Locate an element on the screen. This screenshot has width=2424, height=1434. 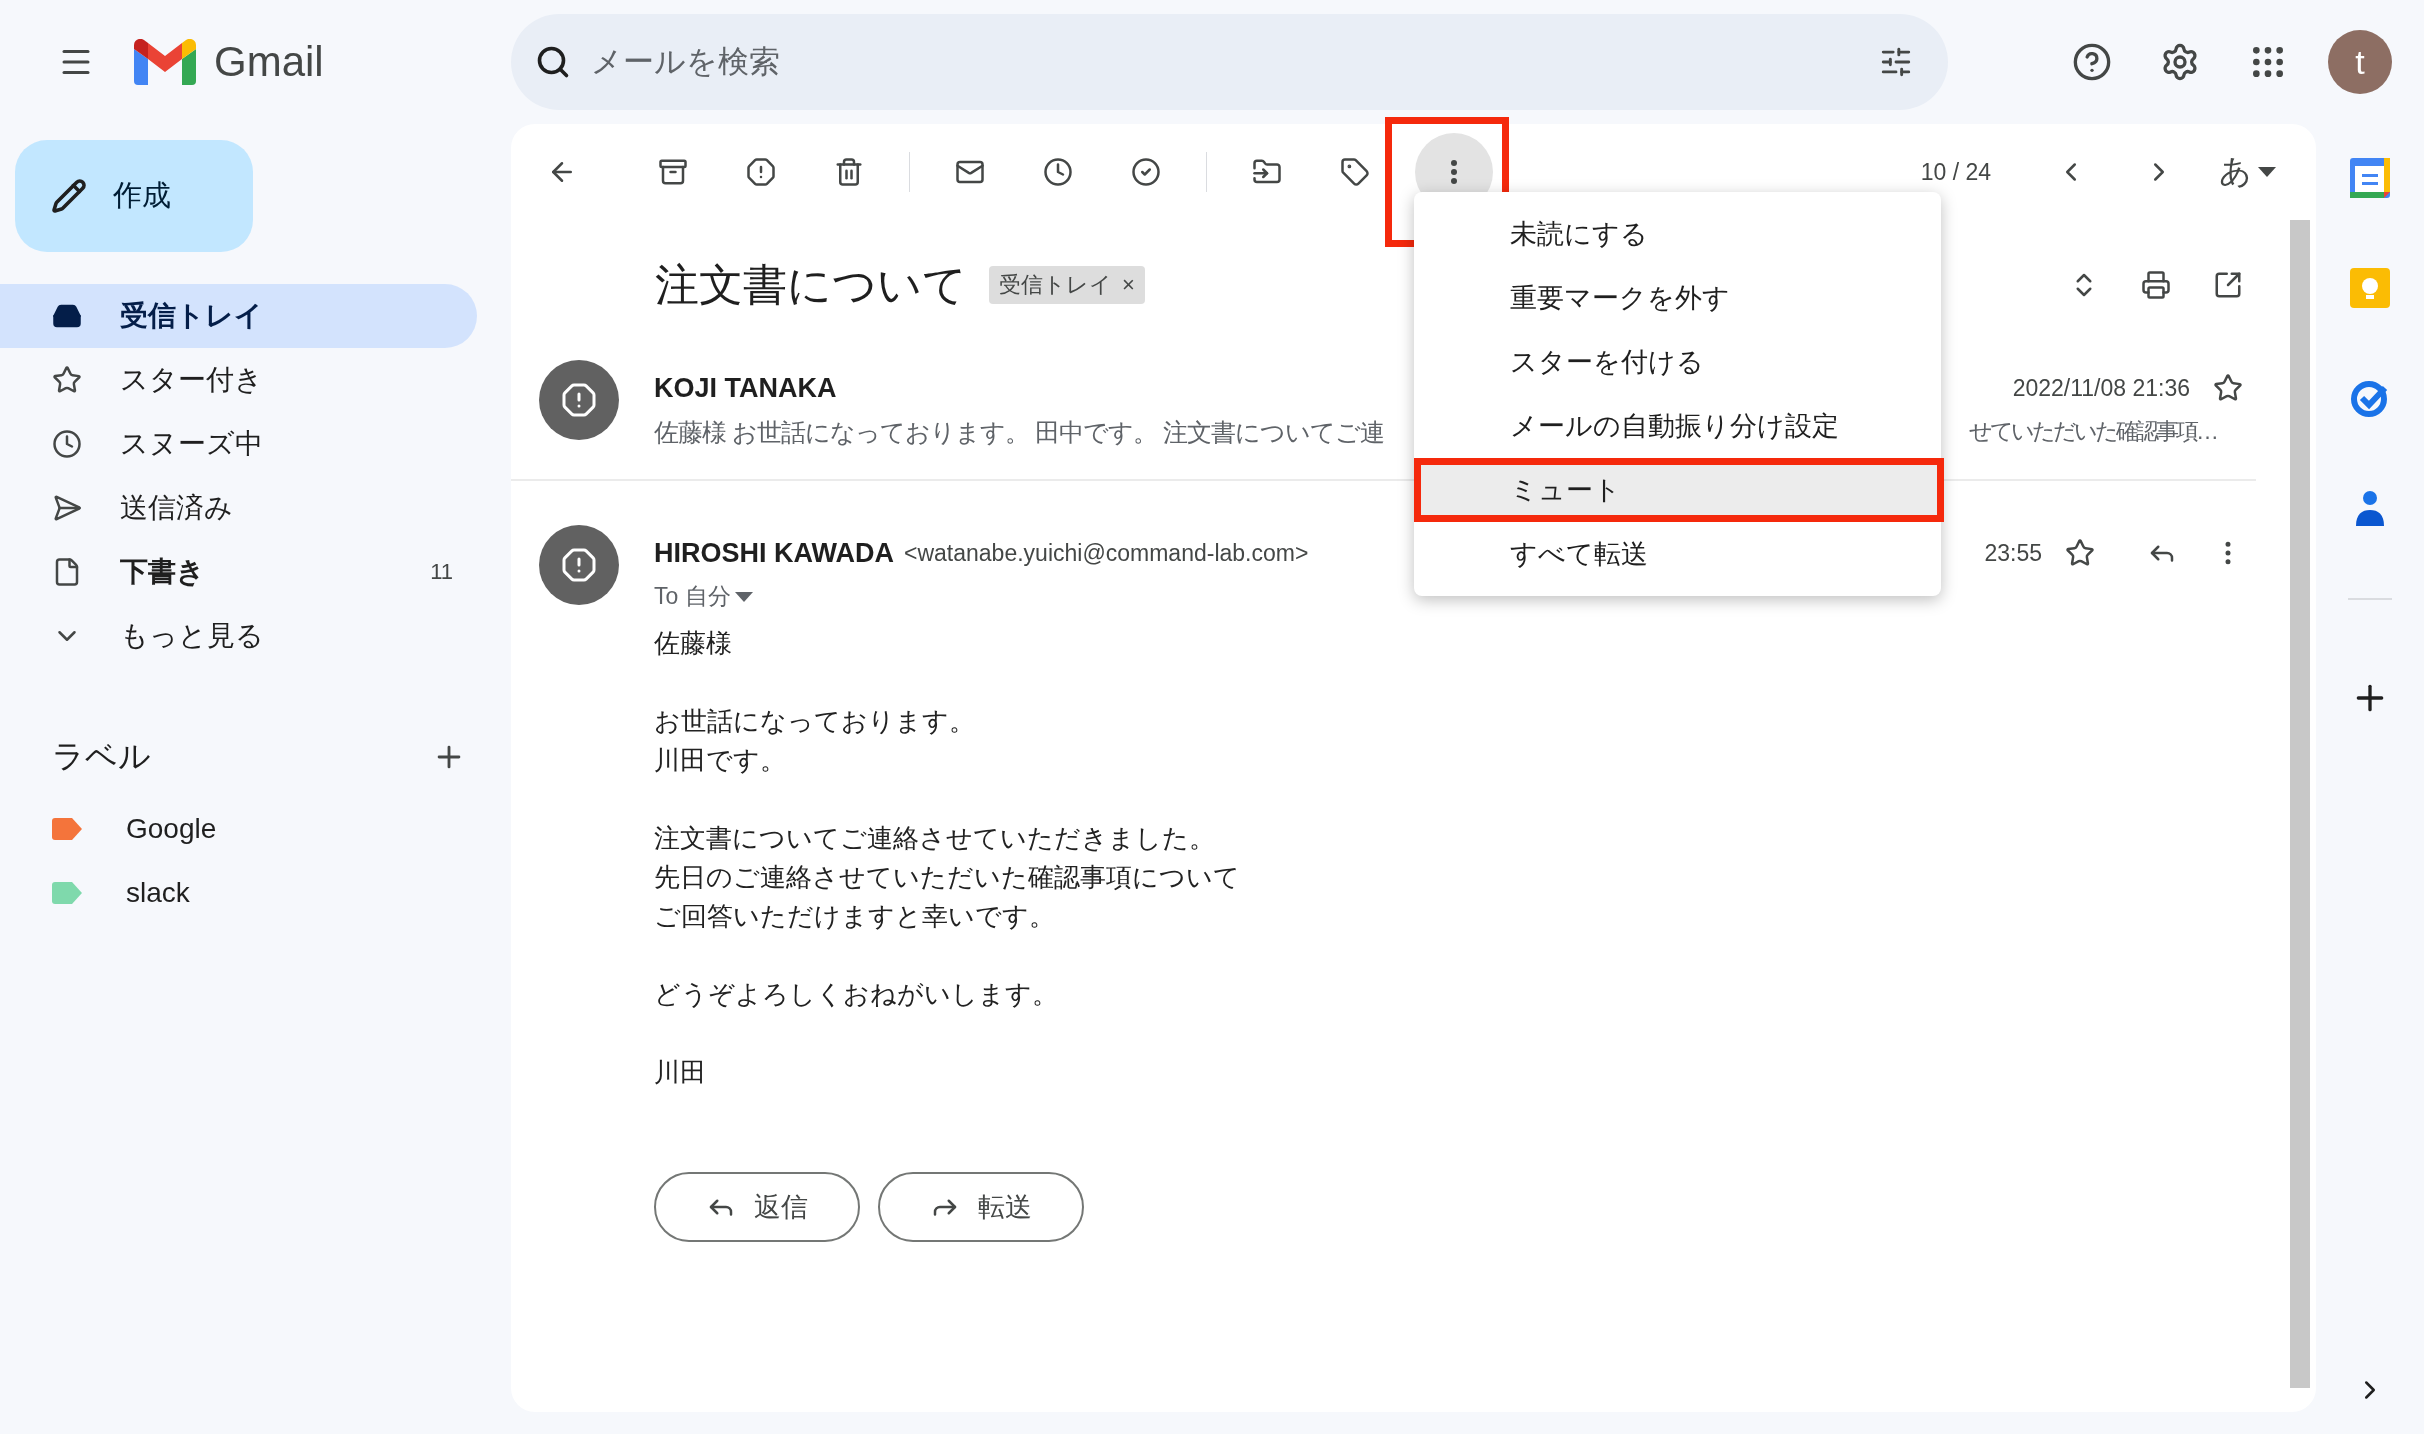
message-line: どうぞよろしくおねがいします。 is located at coordinates (856, 994).